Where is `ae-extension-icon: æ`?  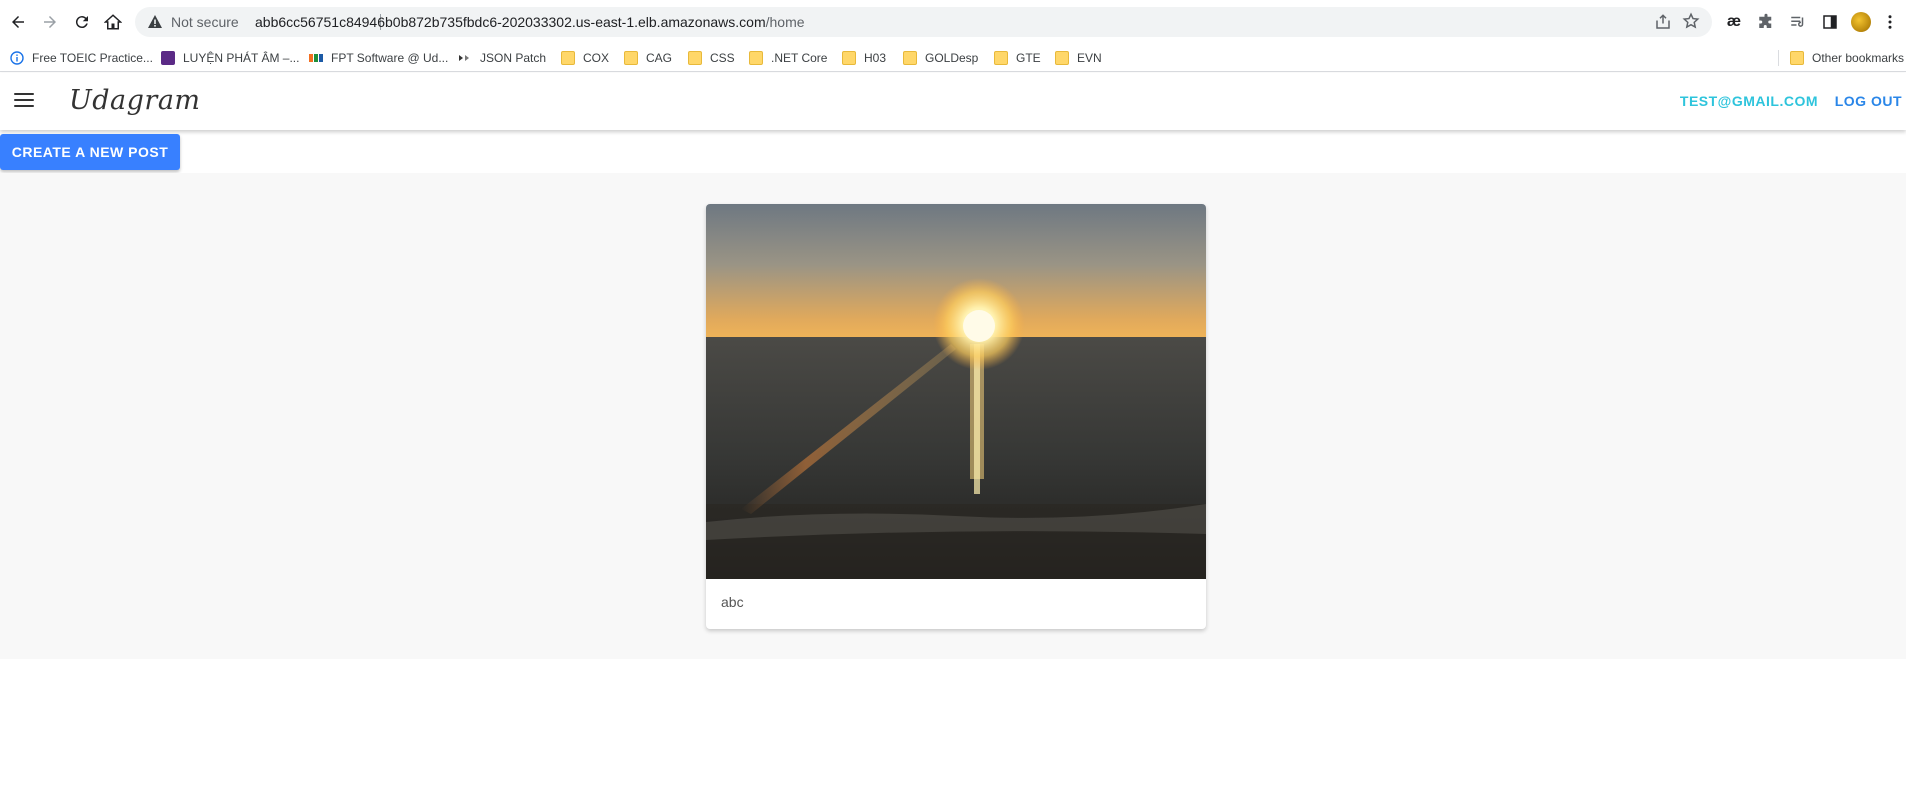
ae-extension-icon: æ is located at coordinates (1734, 22).